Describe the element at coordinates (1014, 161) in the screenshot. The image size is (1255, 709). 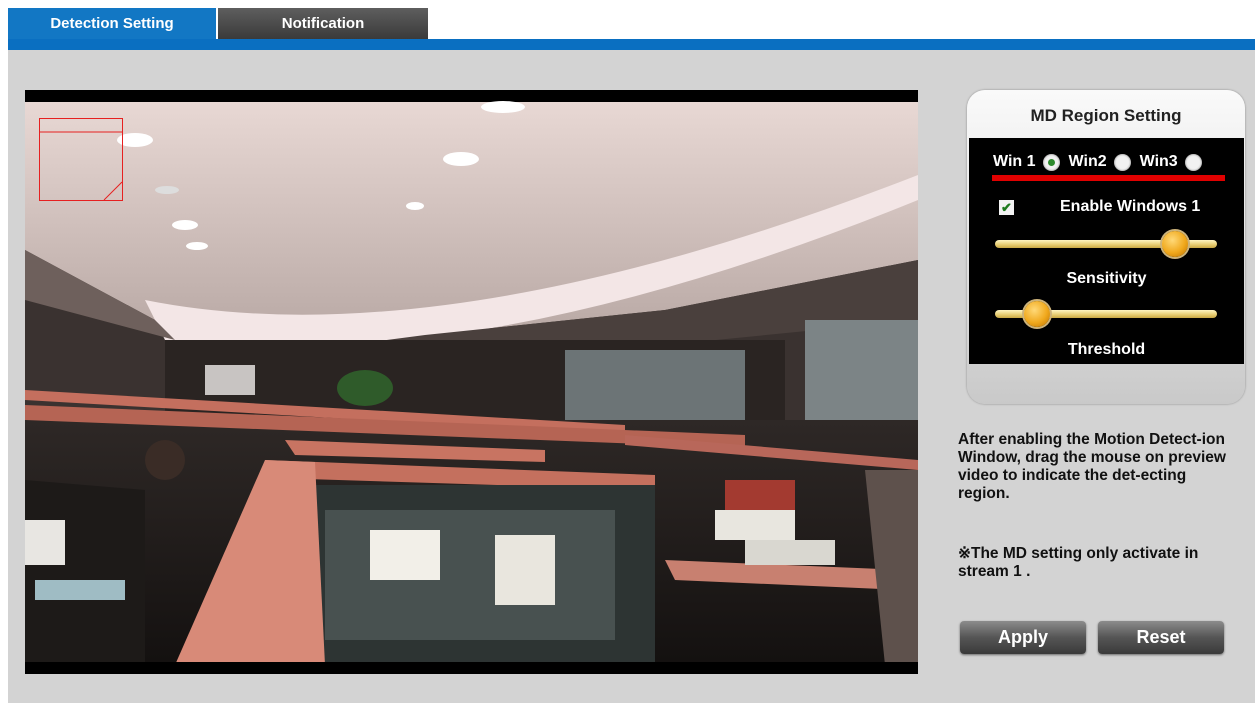
I see `win1-label: Win 1` at that location.